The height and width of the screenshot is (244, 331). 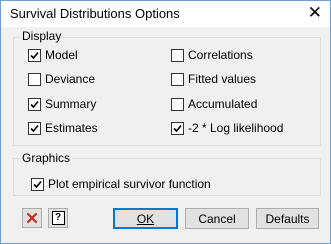 I want to click on checkbox-label: Estimates, so click(x=71, y=128).